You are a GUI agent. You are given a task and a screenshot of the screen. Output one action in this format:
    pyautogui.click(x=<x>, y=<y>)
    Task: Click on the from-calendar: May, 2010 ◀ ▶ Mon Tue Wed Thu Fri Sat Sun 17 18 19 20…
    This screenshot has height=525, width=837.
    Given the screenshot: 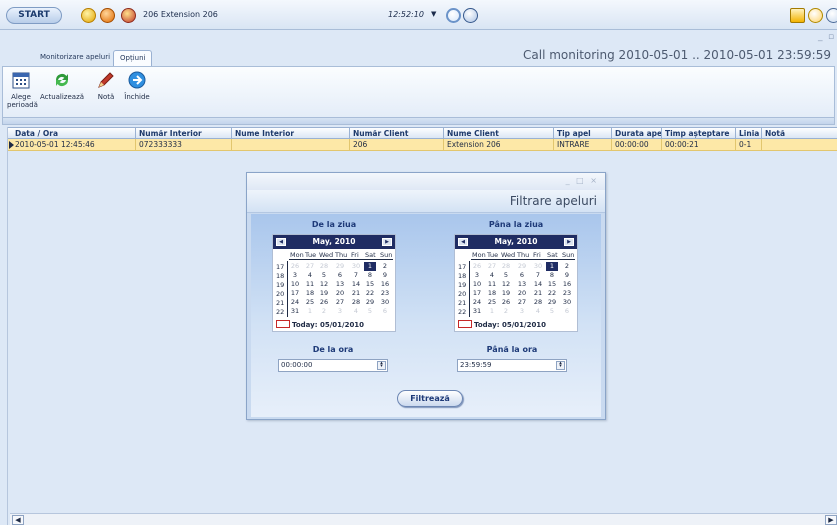 What is the action you would take?
    pyautogui.click(x=334, y=283)
    